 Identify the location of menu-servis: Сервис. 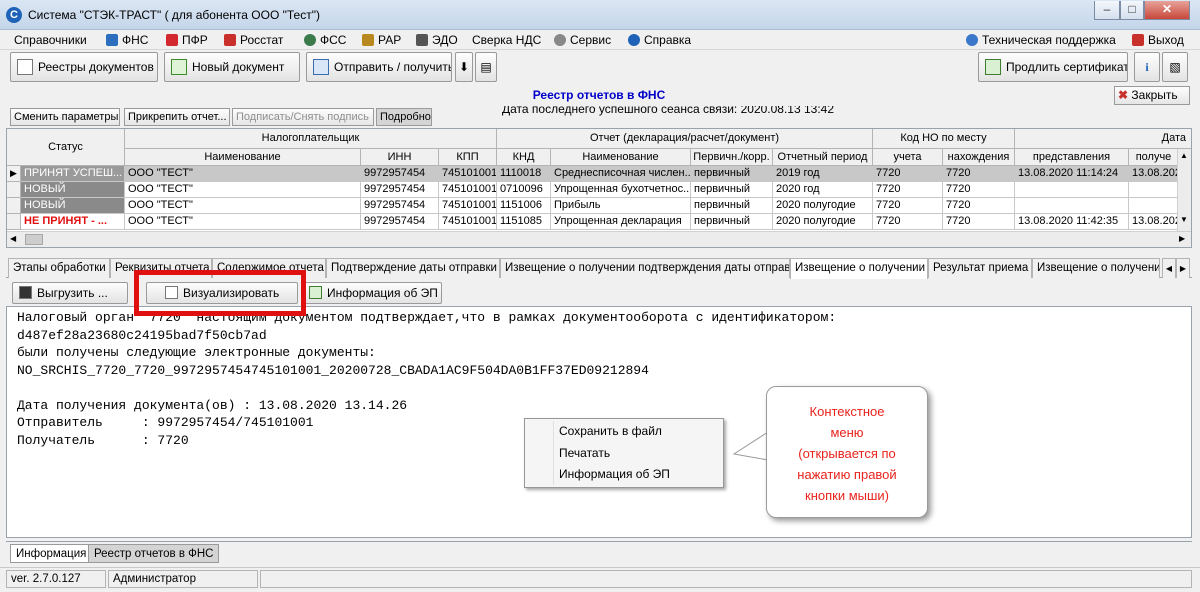
(582, 40).